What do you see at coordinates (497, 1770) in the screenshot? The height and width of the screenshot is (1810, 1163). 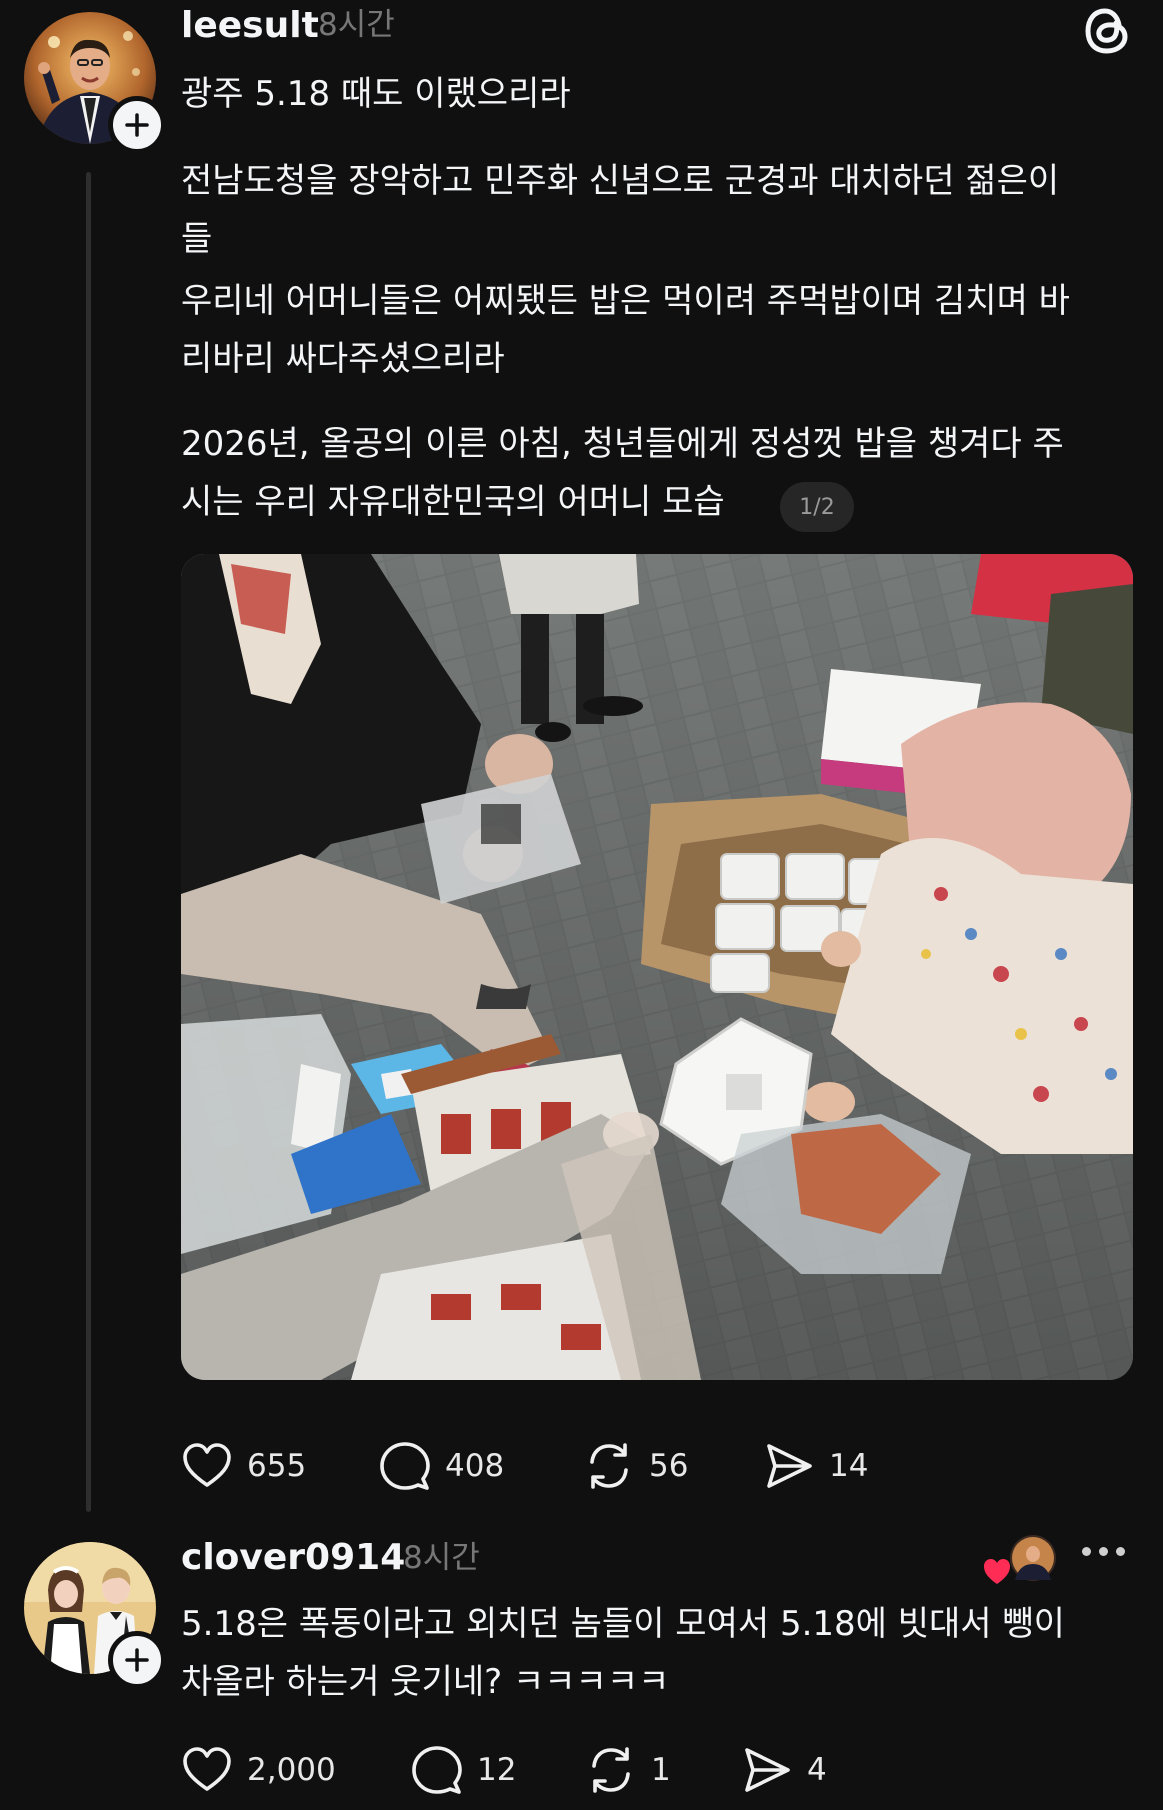 I see `reply-reply-count: 12` at bounding box center [497, 1770].